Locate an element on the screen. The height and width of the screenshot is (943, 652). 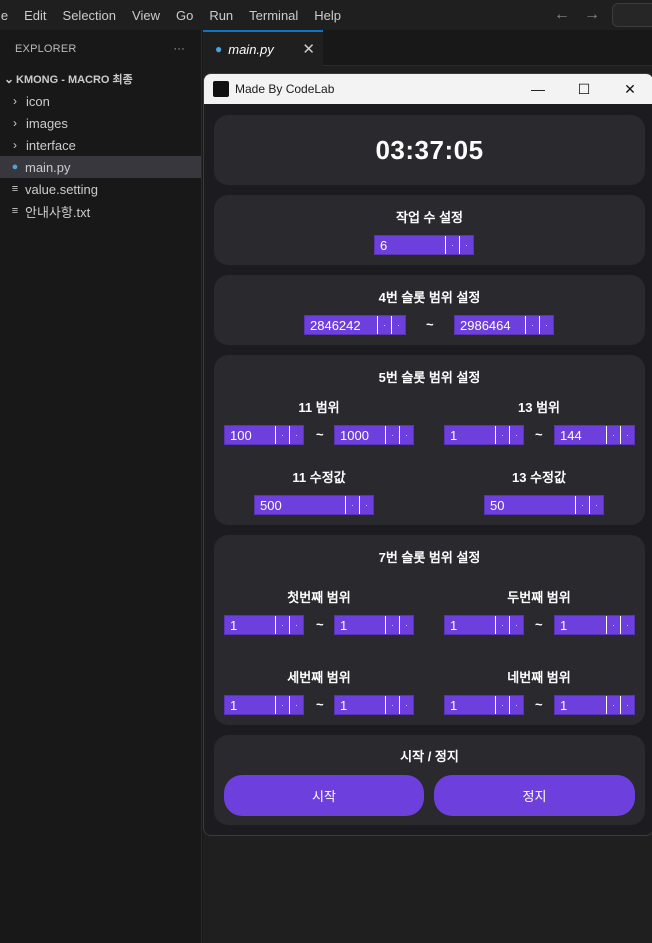
start-button: 시작 is located at coordinates (324, 795).